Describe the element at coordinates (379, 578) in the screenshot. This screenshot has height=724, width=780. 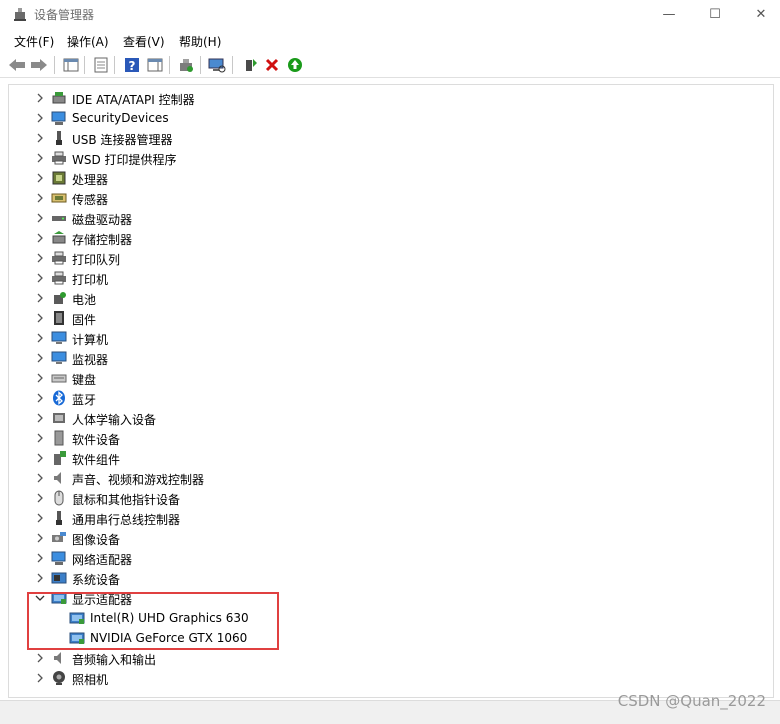
I see `device-category: 系统设备` at that location.